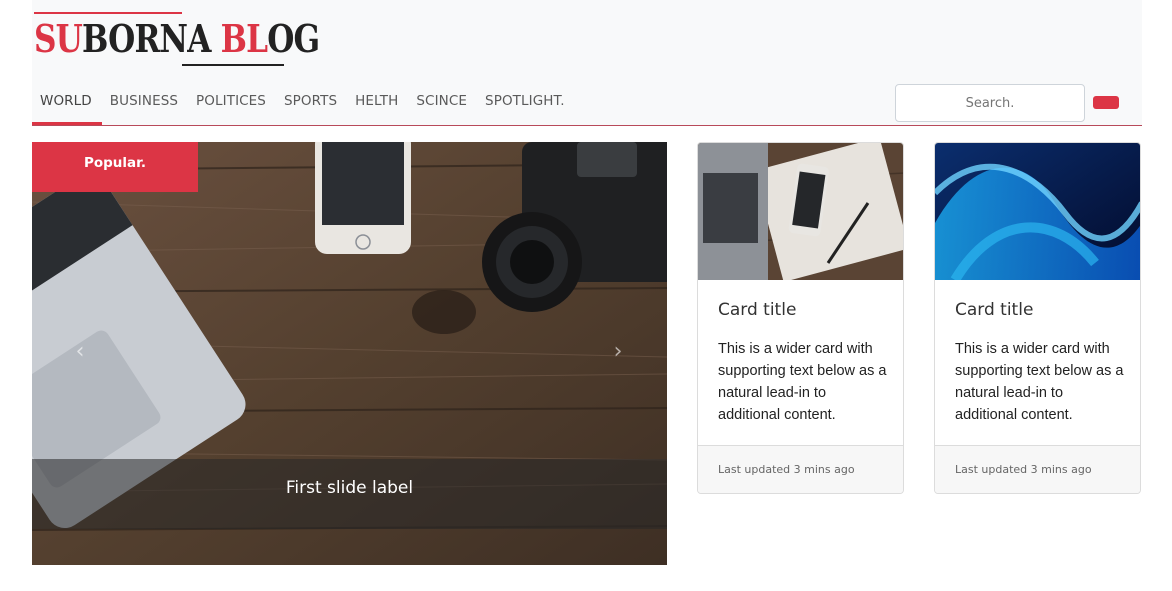  What do you see at coordinates (1106, 102) in the screenshot?
I see `search-button` at bounding box center [1106, 102].